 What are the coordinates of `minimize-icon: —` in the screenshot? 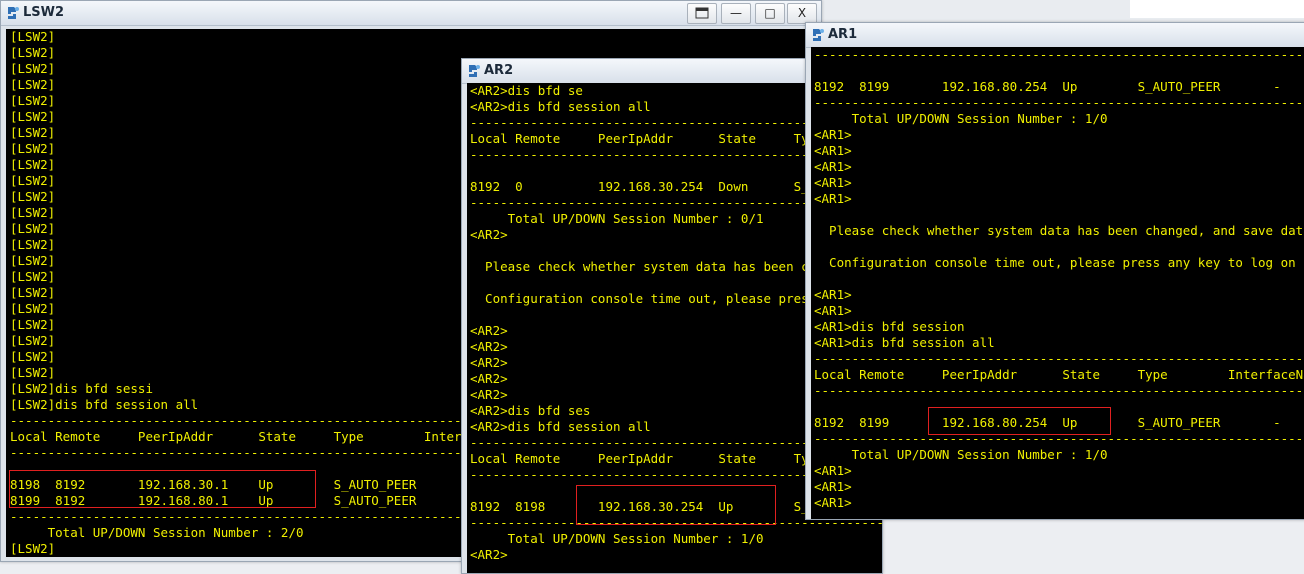 It's located at (736, 13).